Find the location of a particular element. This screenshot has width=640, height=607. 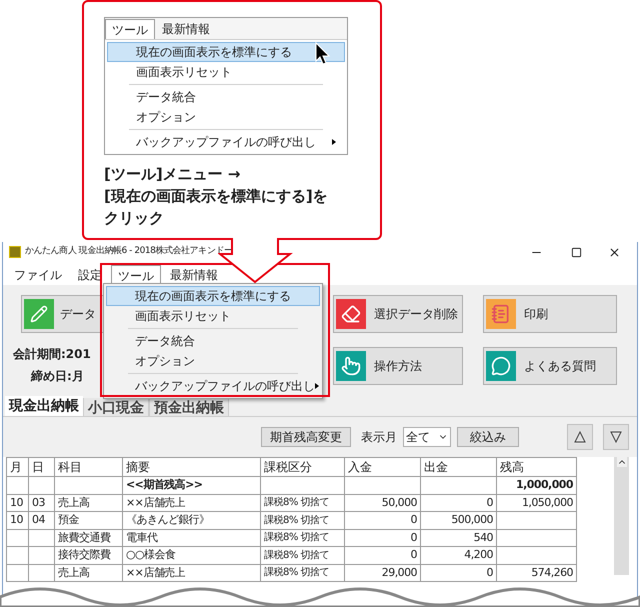

menu-item: データ統合 is located at coordinates (226, 94).